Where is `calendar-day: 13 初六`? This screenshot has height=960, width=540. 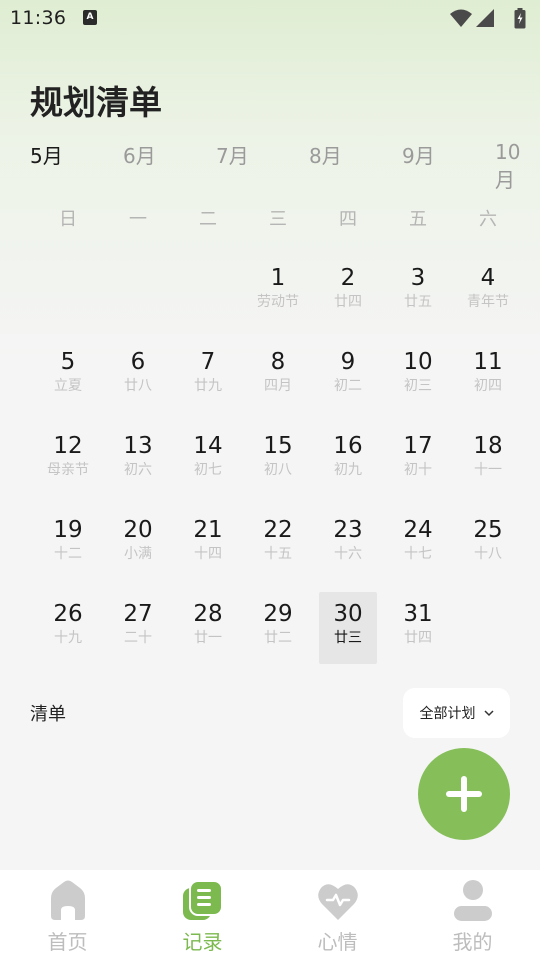
calendar-day: 13 初六 is located at coordinates (138, 460).